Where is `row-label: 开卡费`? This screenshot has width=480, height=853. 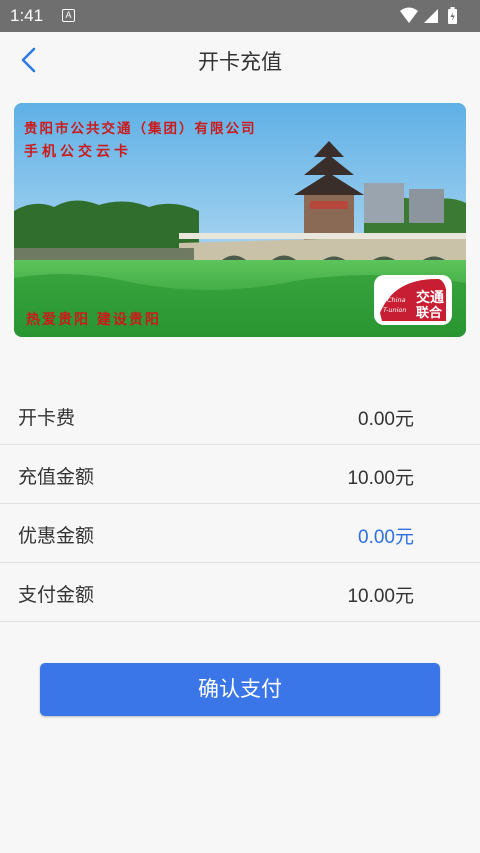
row-label: 开卡费 is located at coordinates (47, 418).